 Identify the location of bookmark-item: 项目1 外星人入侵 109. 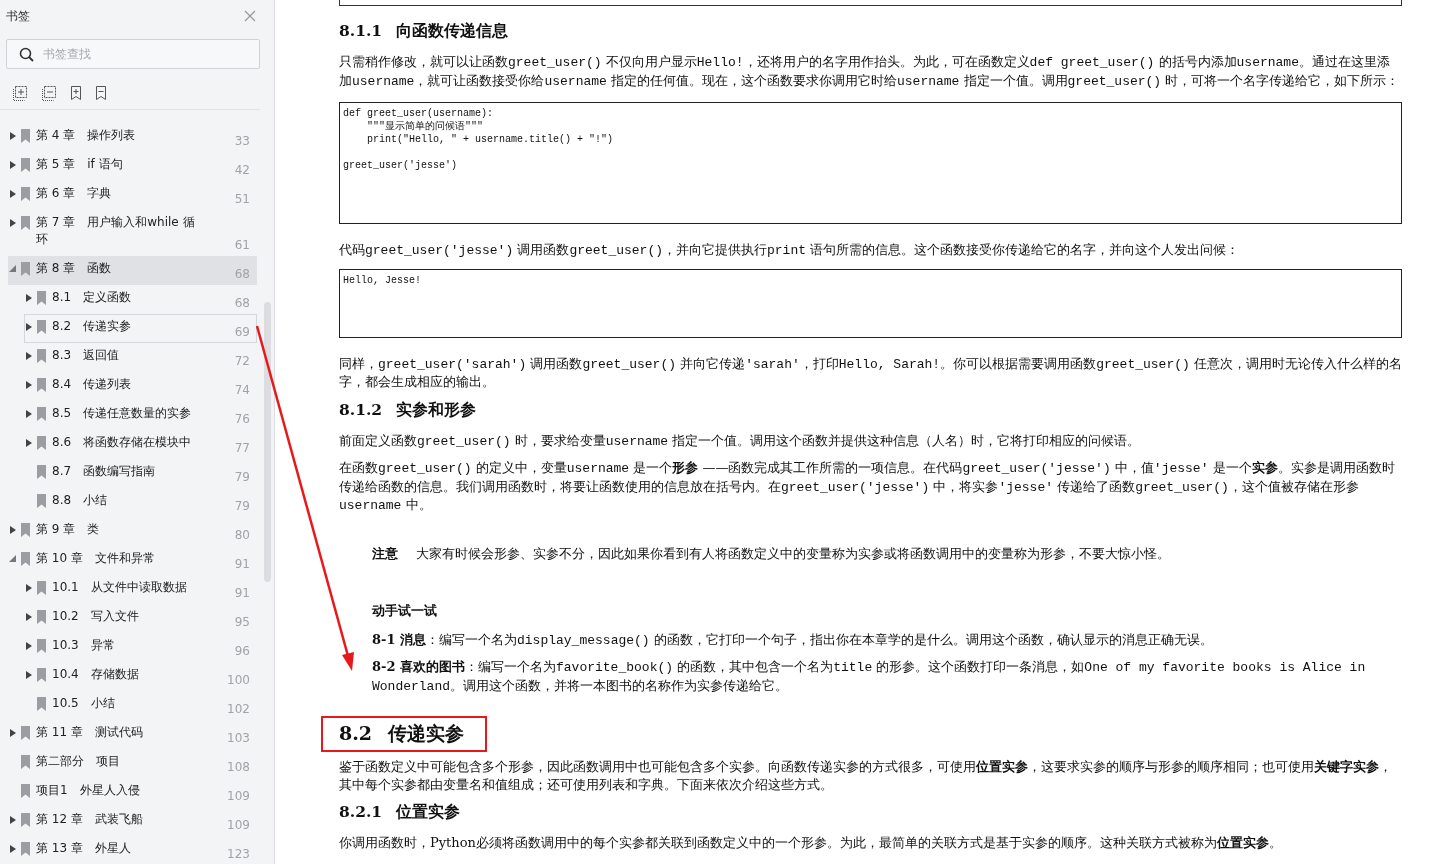
(132, 792).